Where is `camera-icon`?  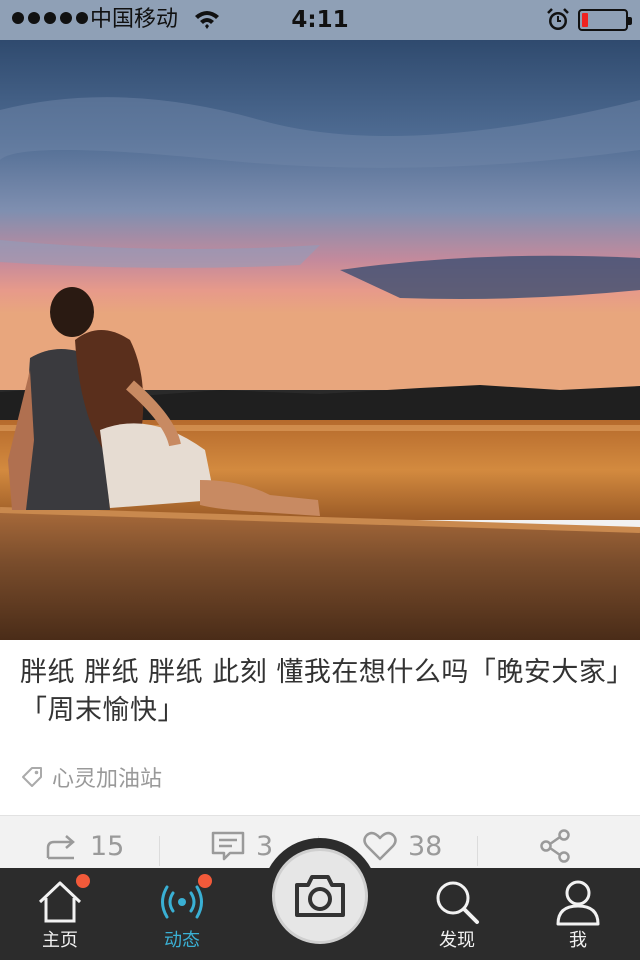
camera-icon is located at coordinates (320, 896).